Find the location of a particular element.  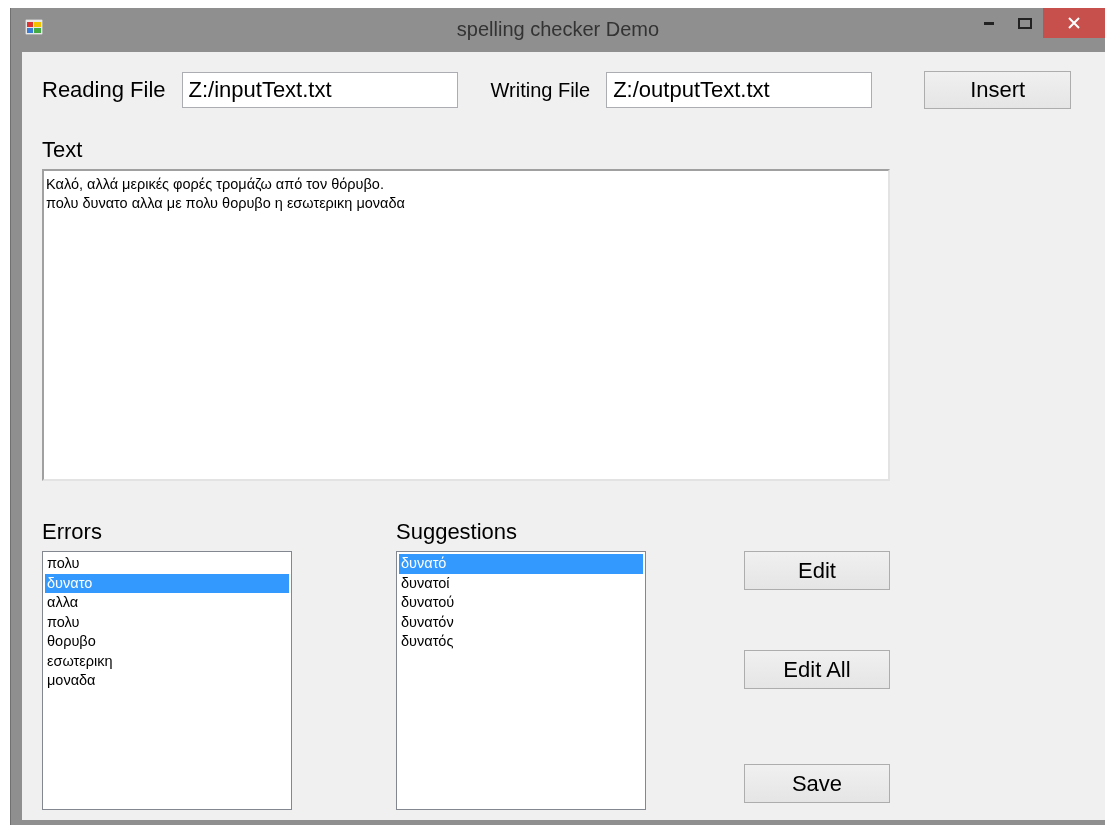

list-item: θορυβο is located at coordinates (167, 642).